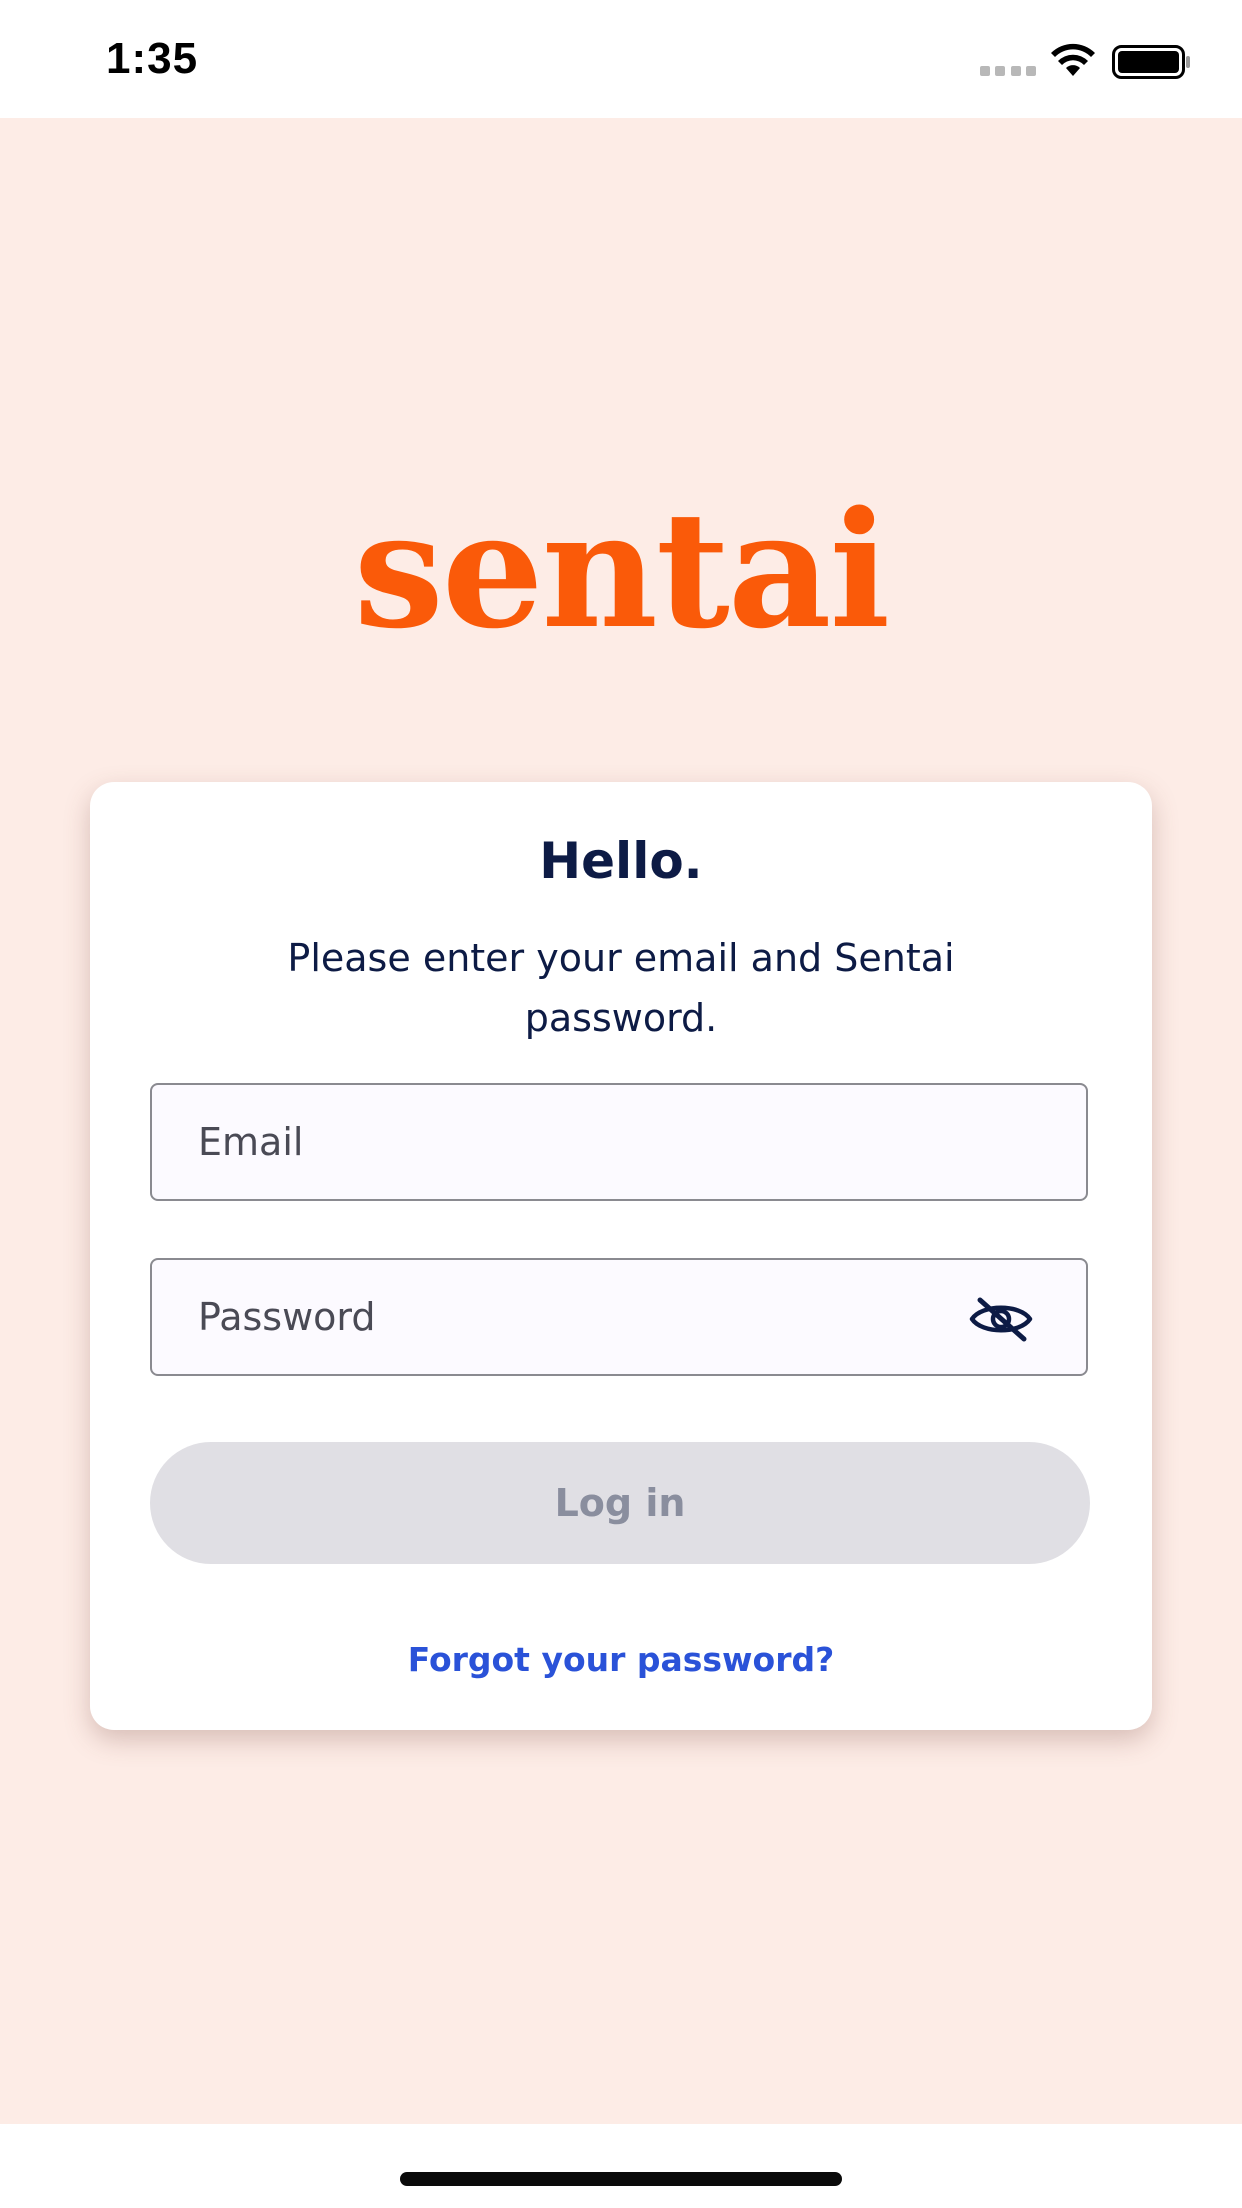 Image resolution: width=1242 pixels, height=2208 pixels. Describe the element at coordinates (621, 861) in the screenshot. I see `card-title: Hello.` at that location.